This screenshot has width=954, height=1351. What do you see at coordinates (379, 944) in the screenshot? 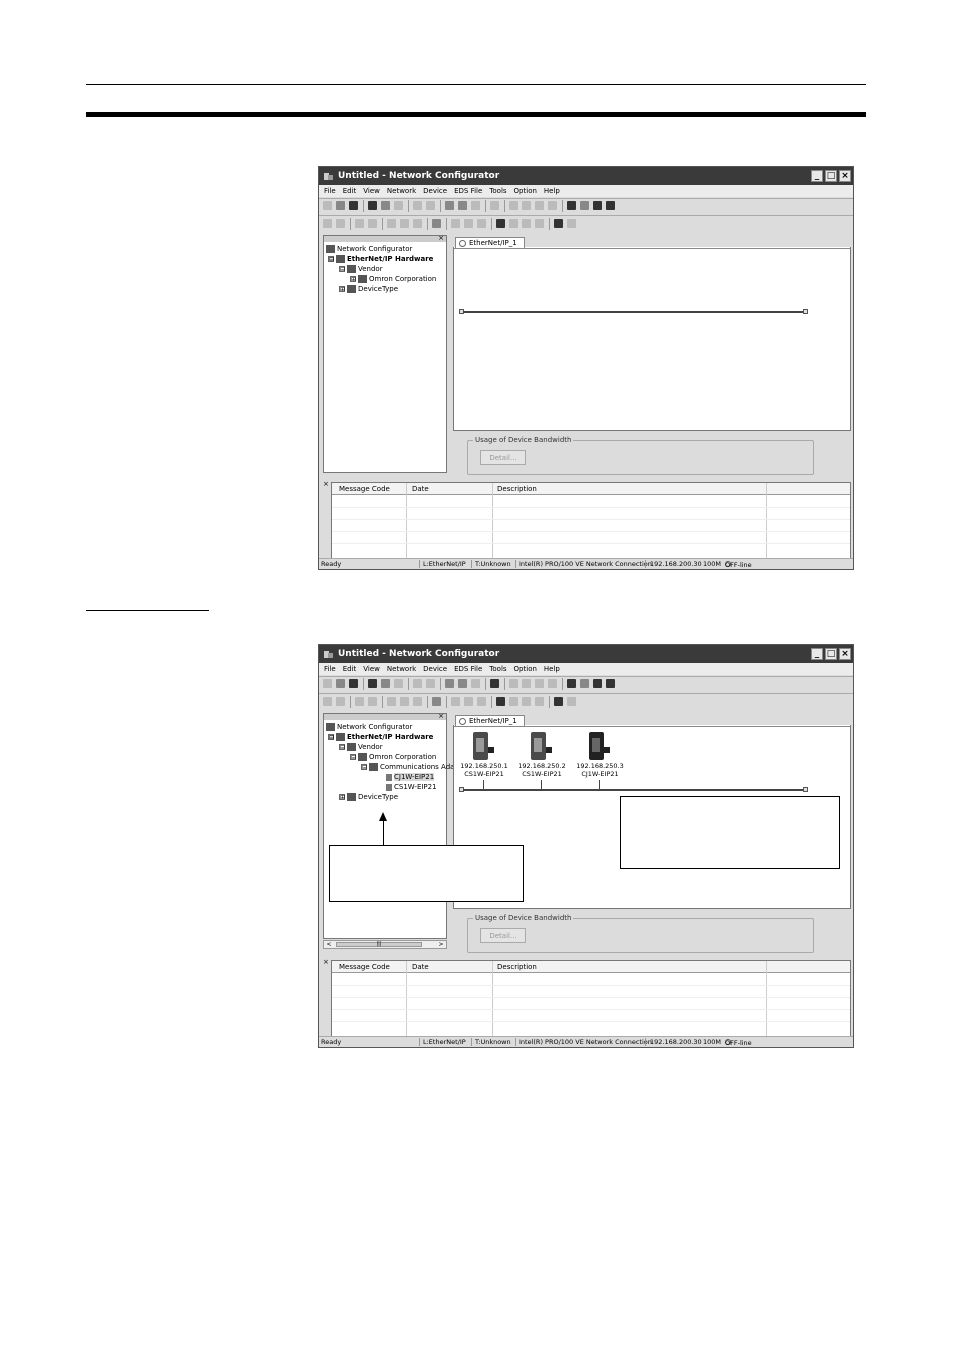
I see `scroll-thumb: |||` at bounding box center [379, 944].